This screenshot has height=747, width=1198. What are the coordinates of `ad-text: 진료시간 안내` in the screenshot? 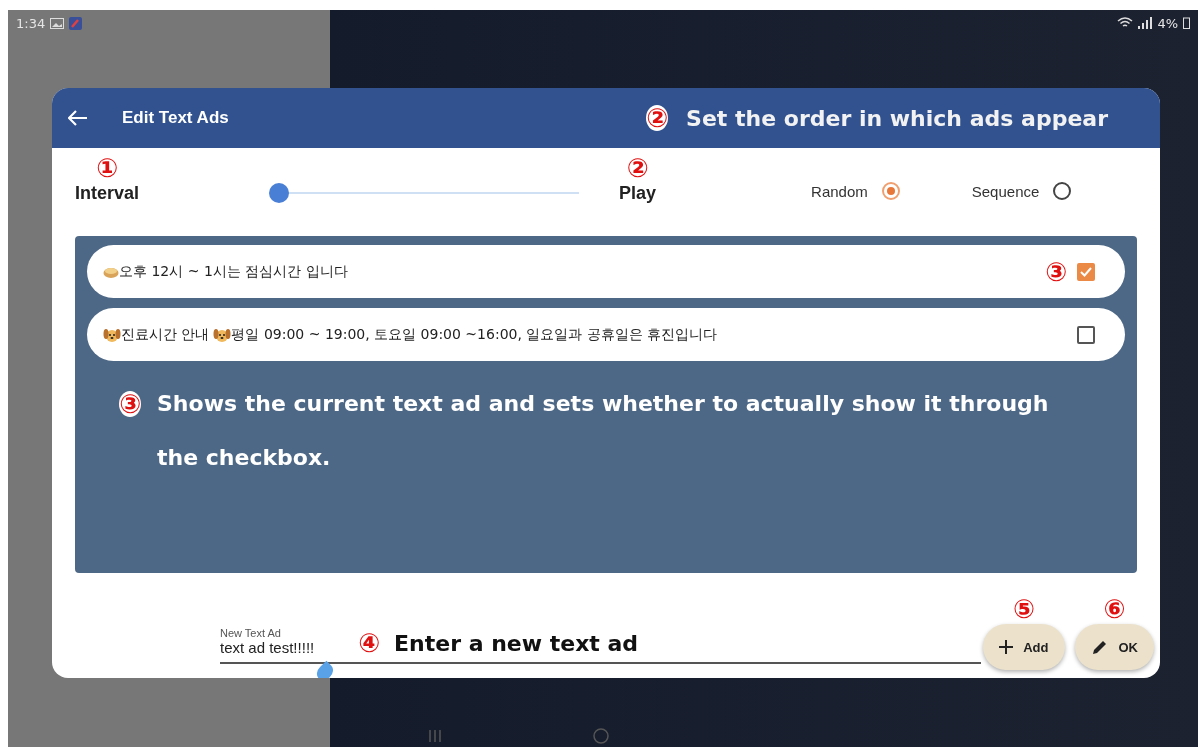 It's located at (165, 334).